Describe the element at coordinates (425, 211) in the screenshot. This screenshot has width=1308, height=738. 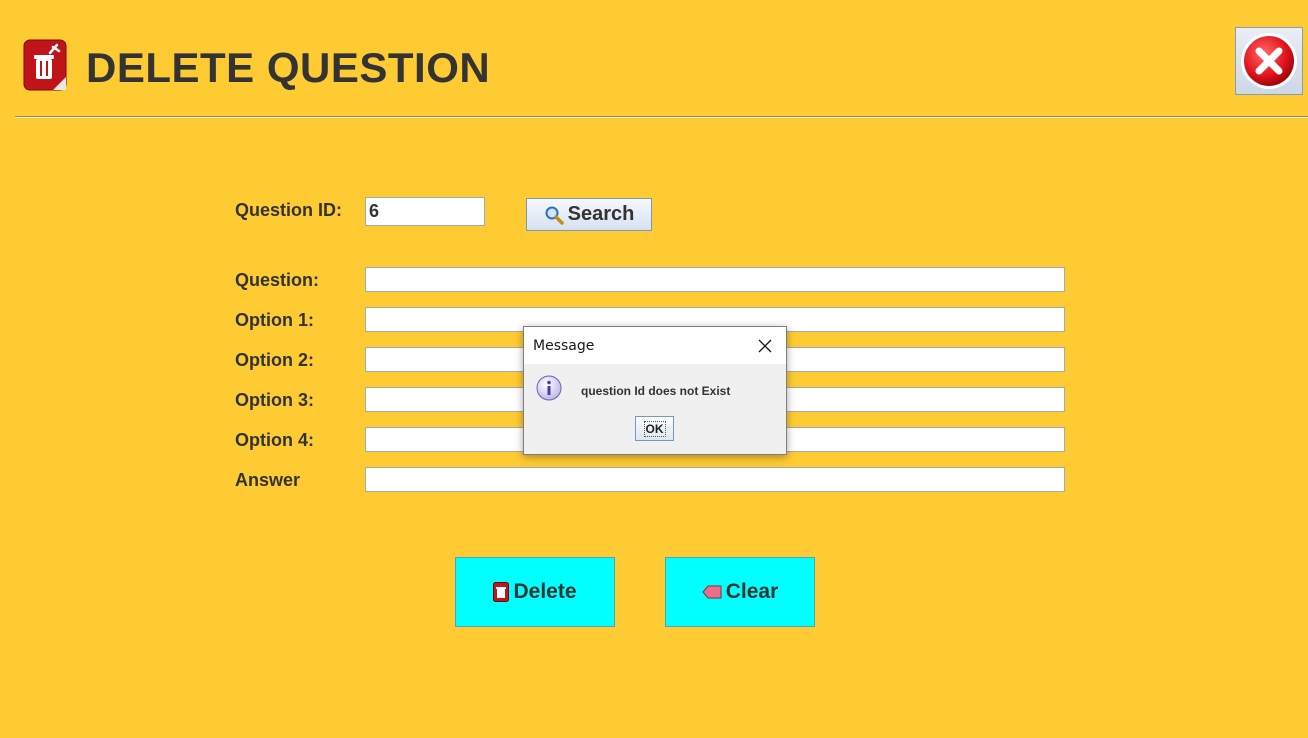
I see `question-id-input` at that location.